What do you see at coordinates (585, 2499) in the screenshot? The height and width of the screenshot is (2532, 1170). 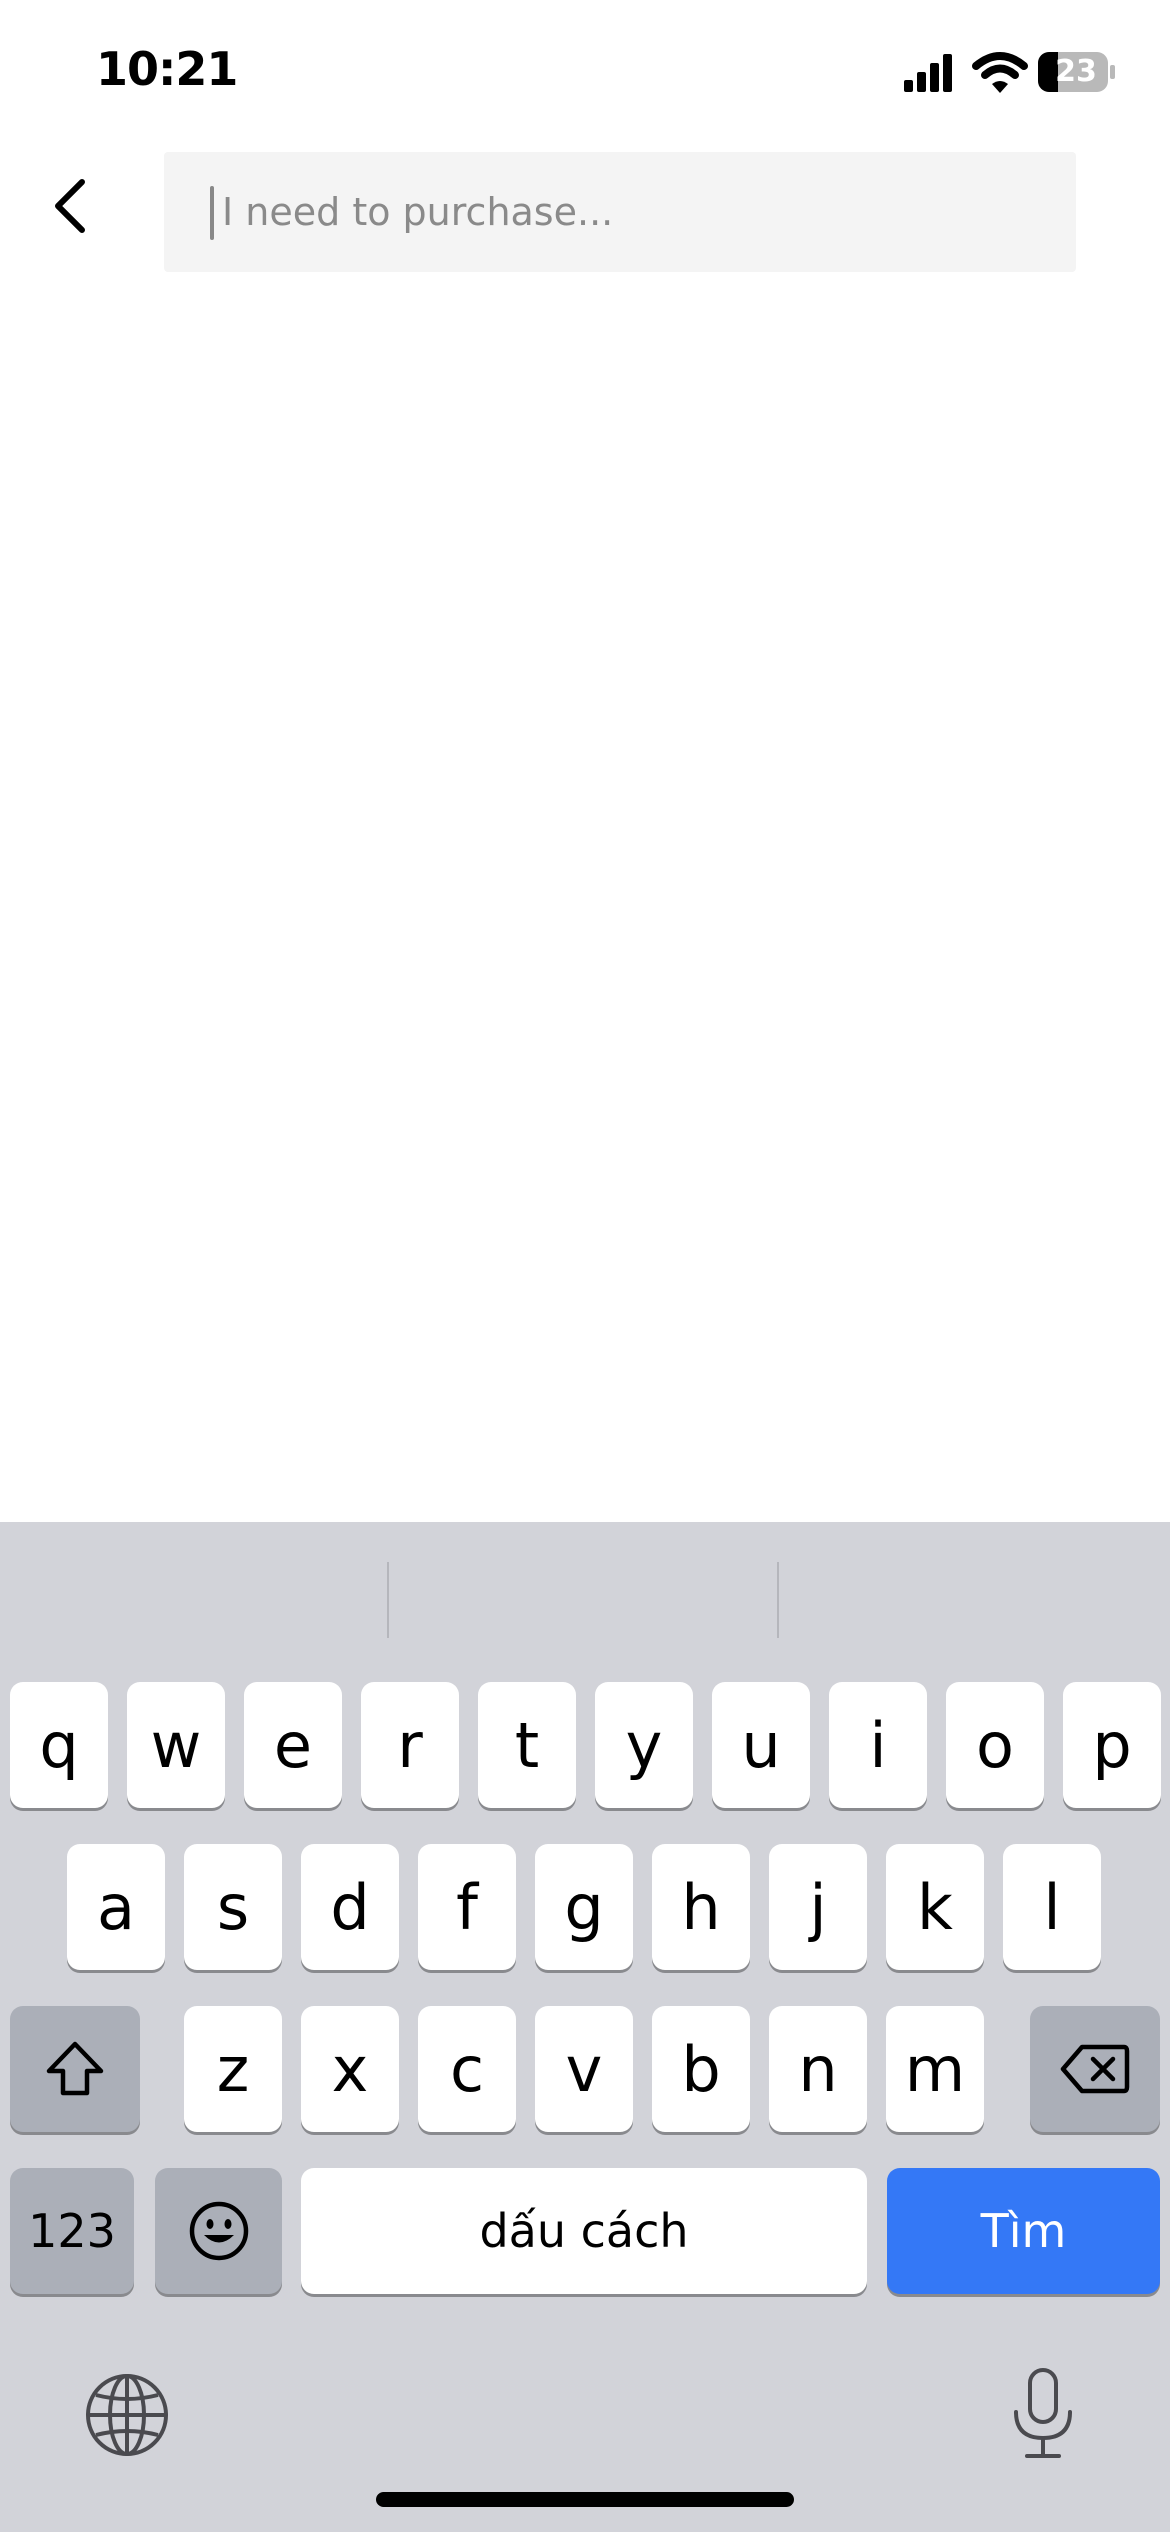 I see `home-indicator` at bounding box center [585, 2499].